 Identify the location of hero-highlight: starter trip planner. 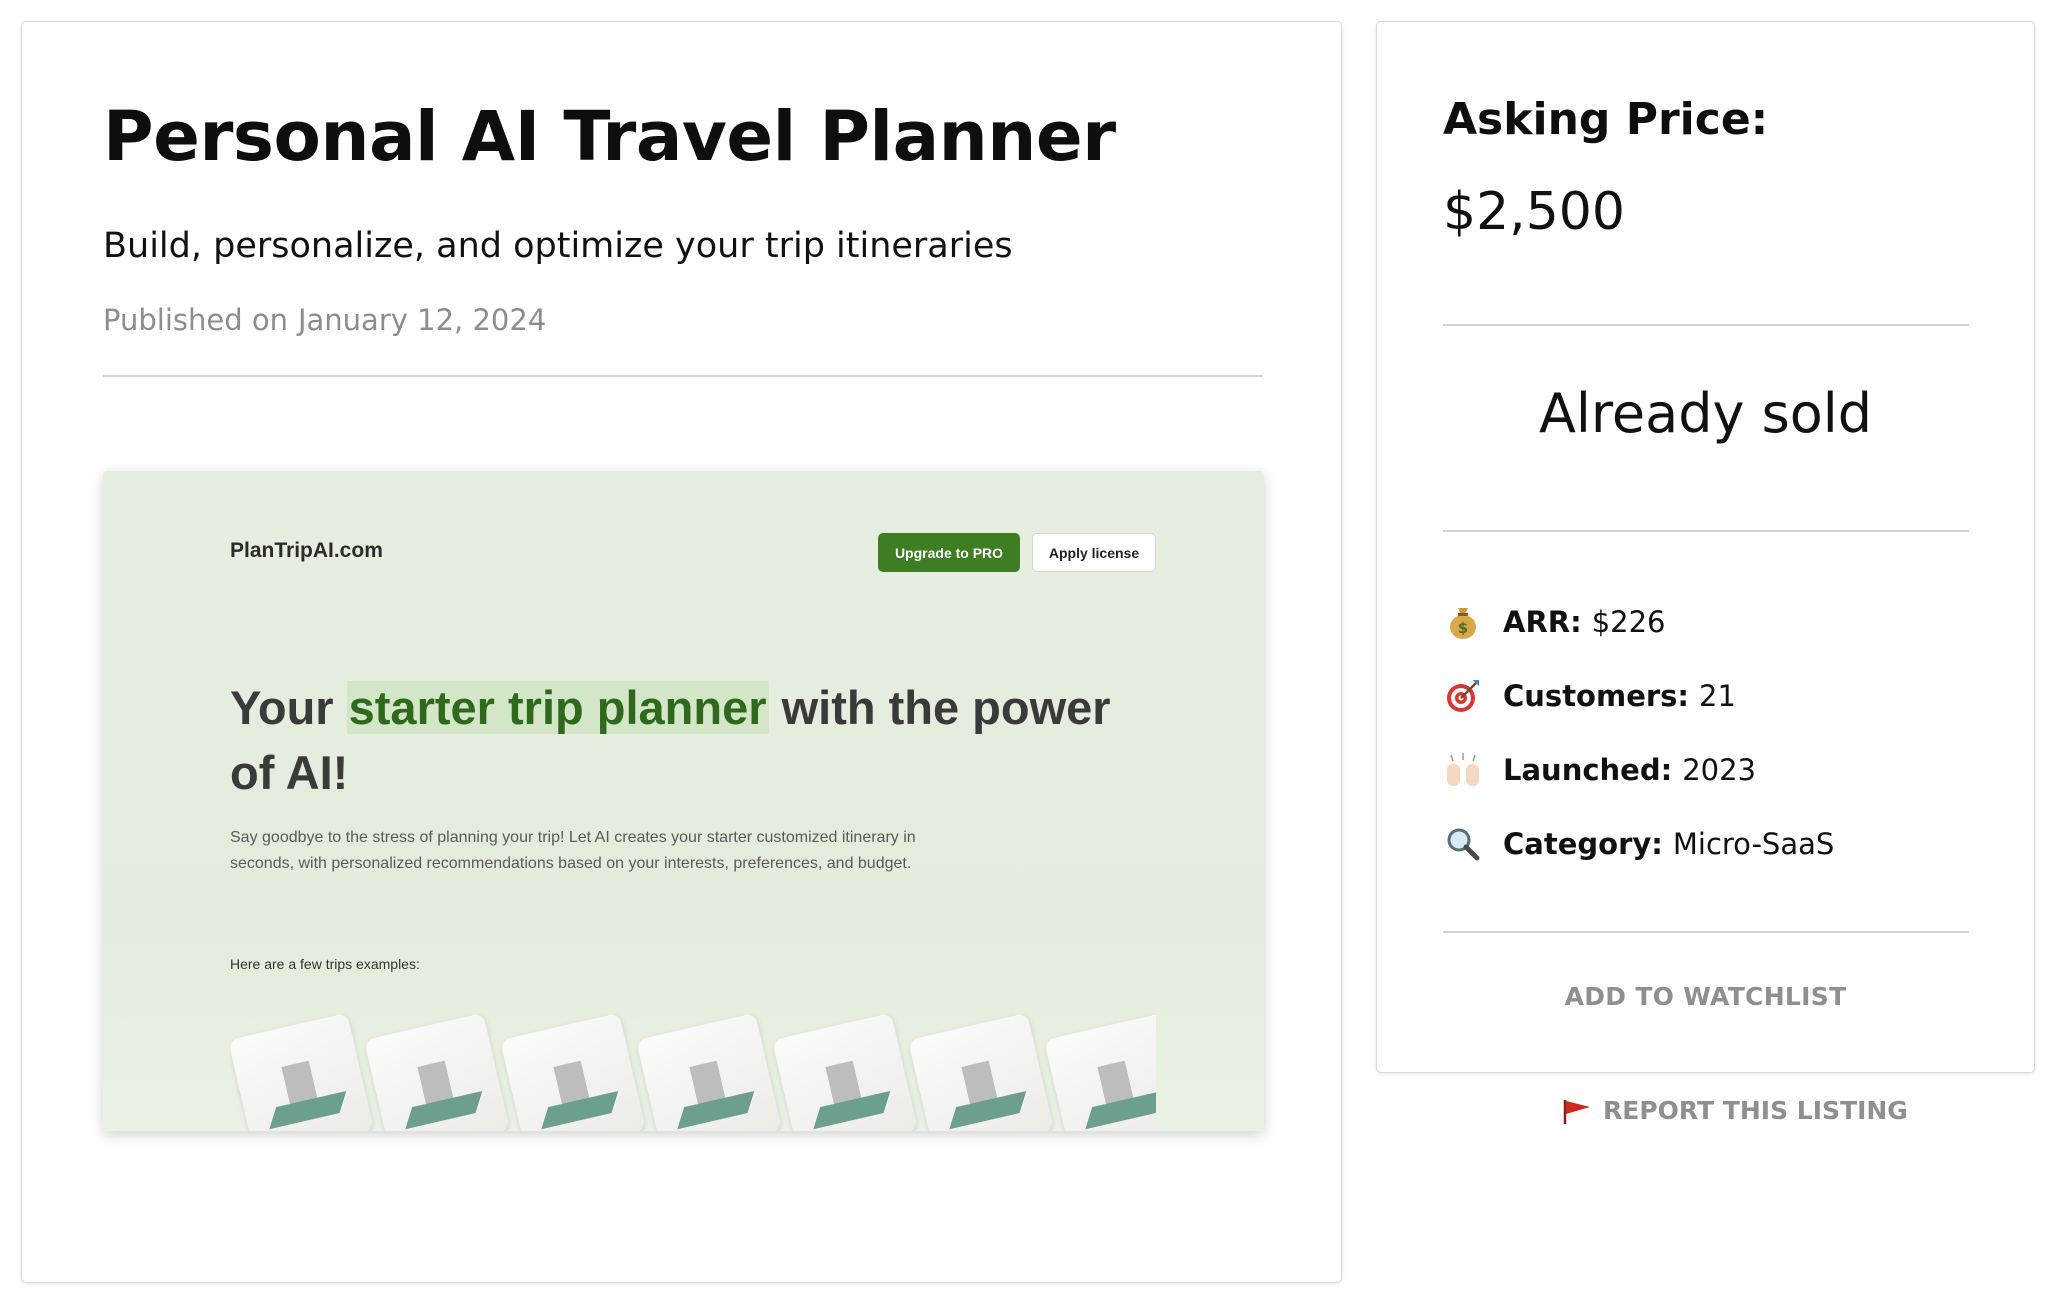
(557, 707).